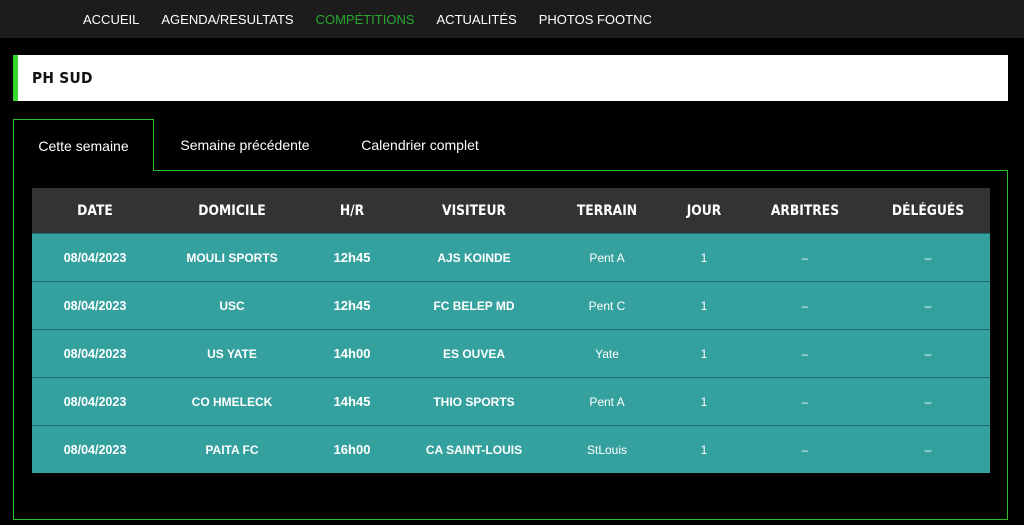 Image resolution: width=1024 pixels, height=525 pixels. What do you see at coordinates (805, 210) in the screenshot?
I see `column-header-arbitres: ARBITRES` at bounding box center [805, 210].